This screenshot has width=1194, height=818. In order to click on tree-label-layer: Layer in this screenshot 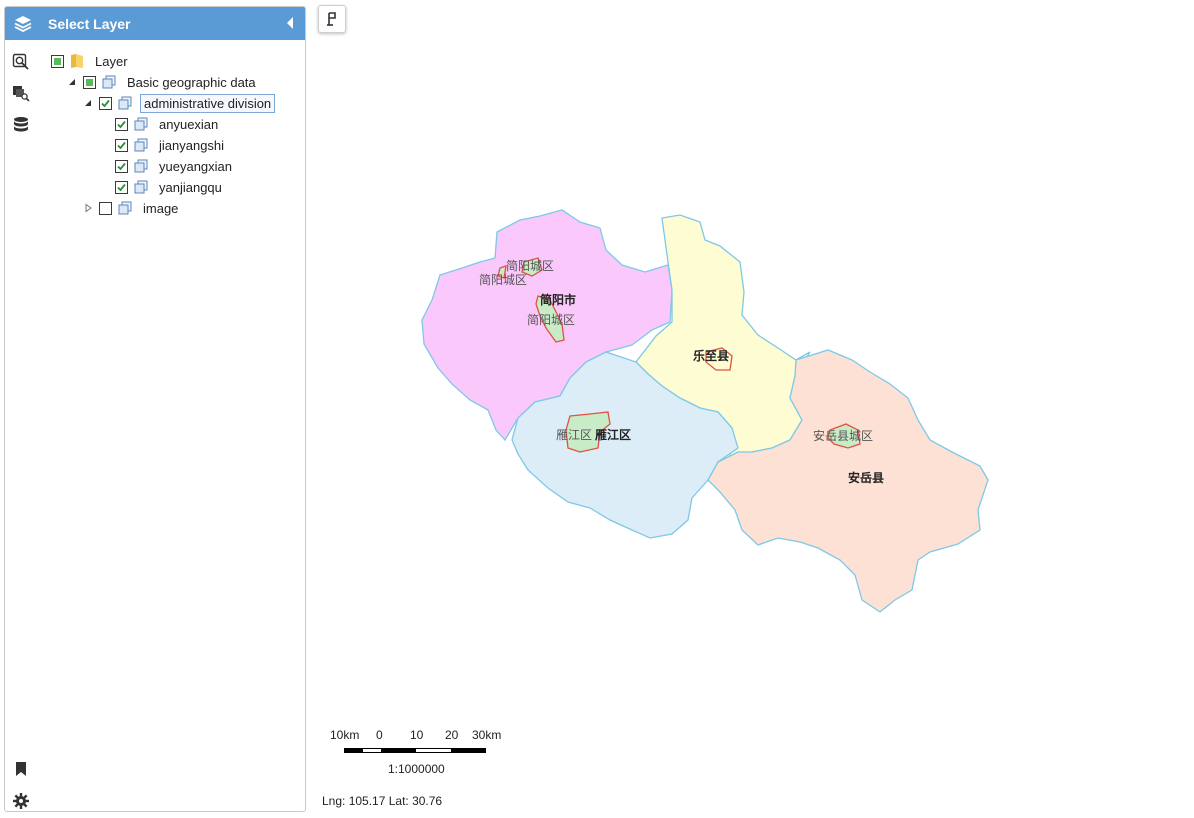, I will do `click(111, 61)`.